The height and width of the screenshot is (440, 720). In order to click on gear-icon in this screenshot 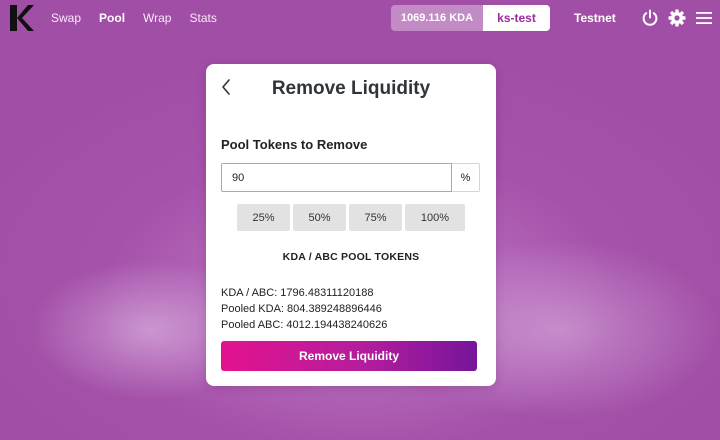, I will do `click(677, 18)`.